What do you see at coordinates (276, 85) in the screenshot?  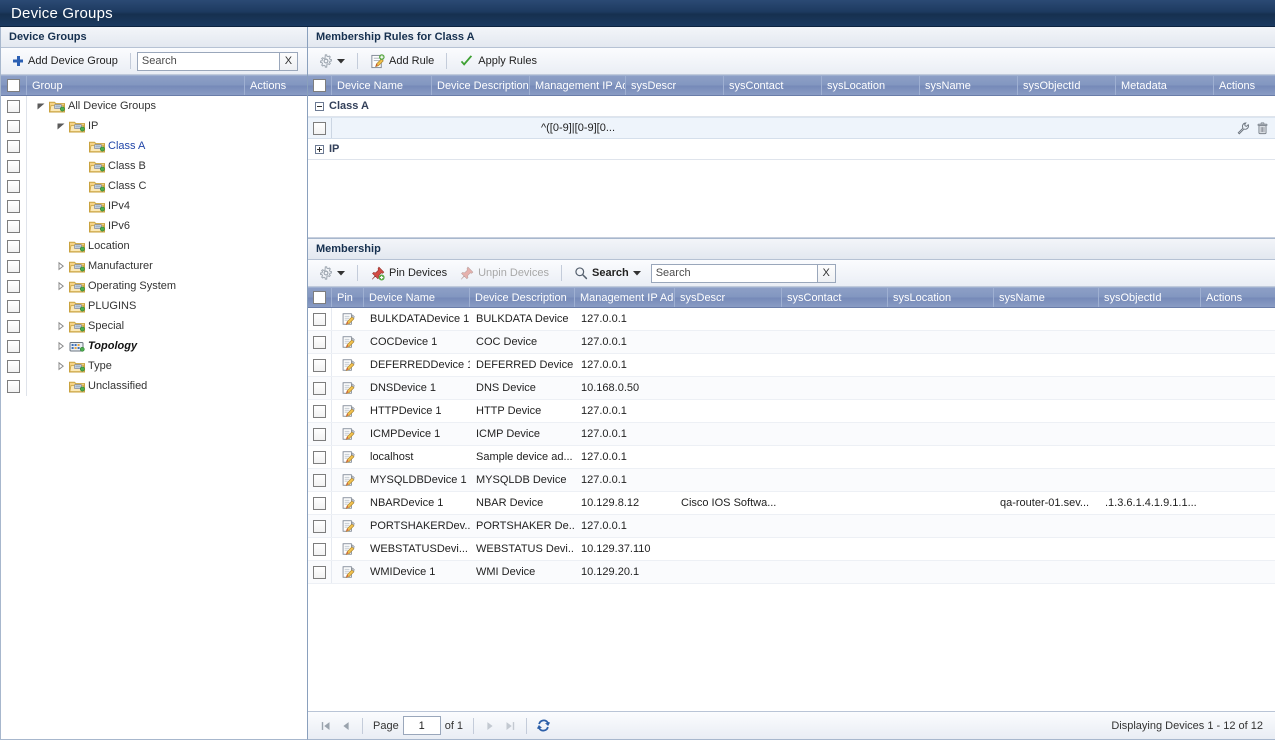 I see `sidebar-column-actions: Actions` at bounding box center [276, 85].